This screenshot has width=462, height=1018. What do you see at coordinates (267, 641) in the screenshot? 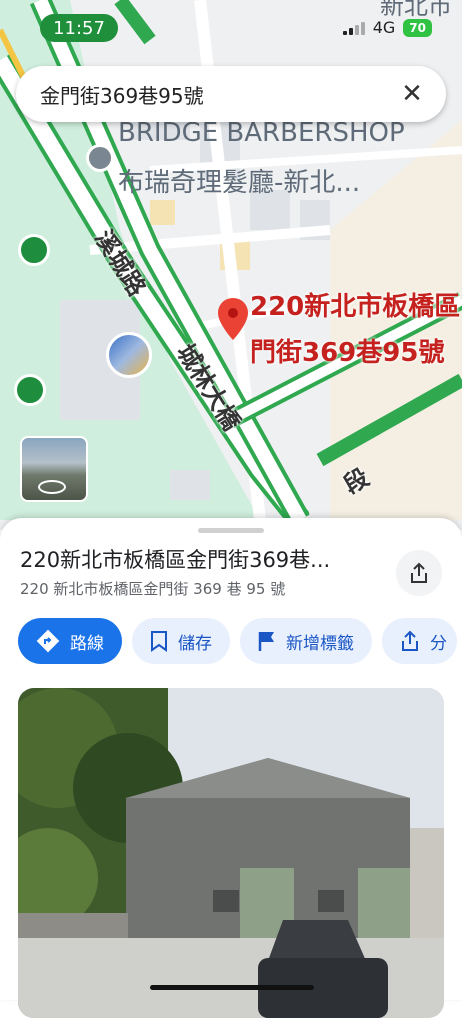
I see `flag-icon` at bounding box center [267, 641].